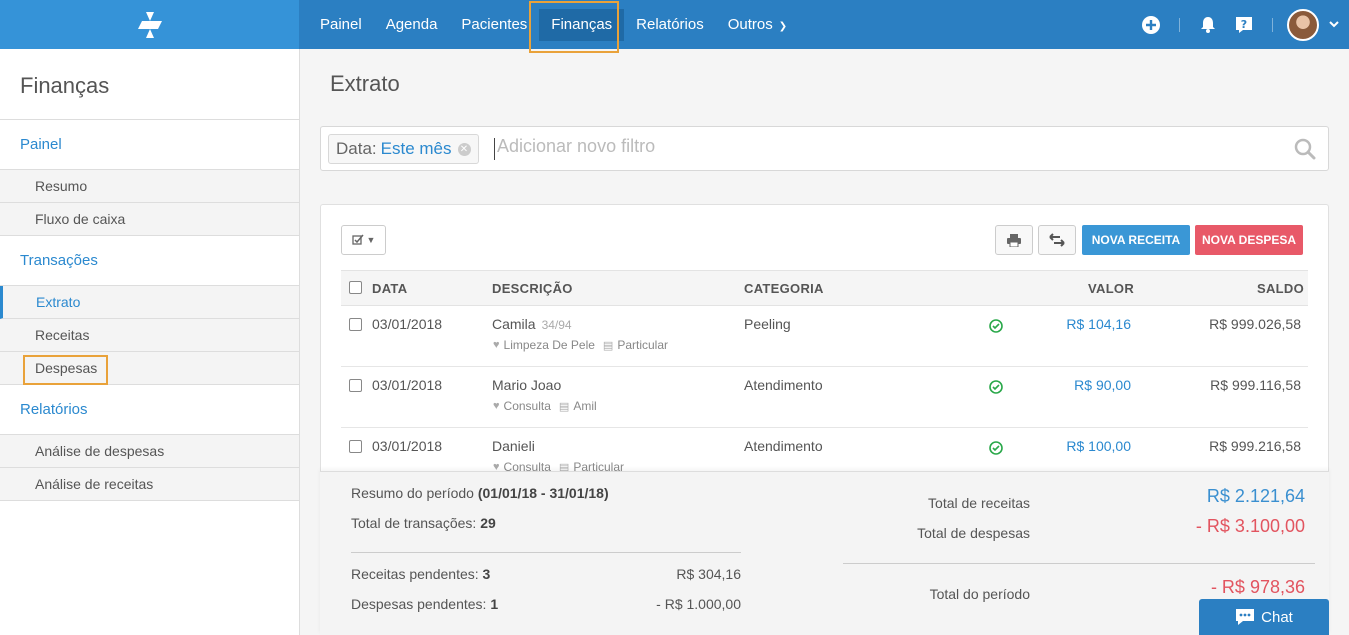 Image resolution: width=1349 pixels, height=635 pixels. Describe the element at coordinates (149, 335) in the screenshot. I see `sidebar-item-receitas: Receitas` at that location.